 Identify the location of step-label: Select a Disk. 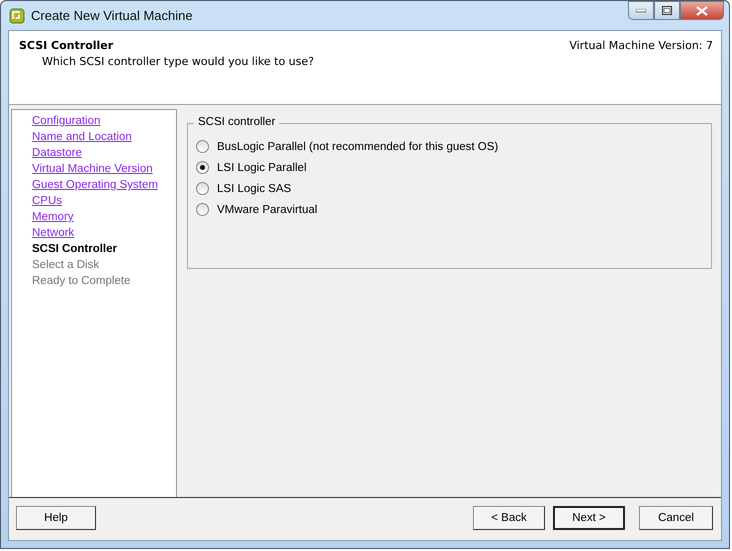
(66, 265).